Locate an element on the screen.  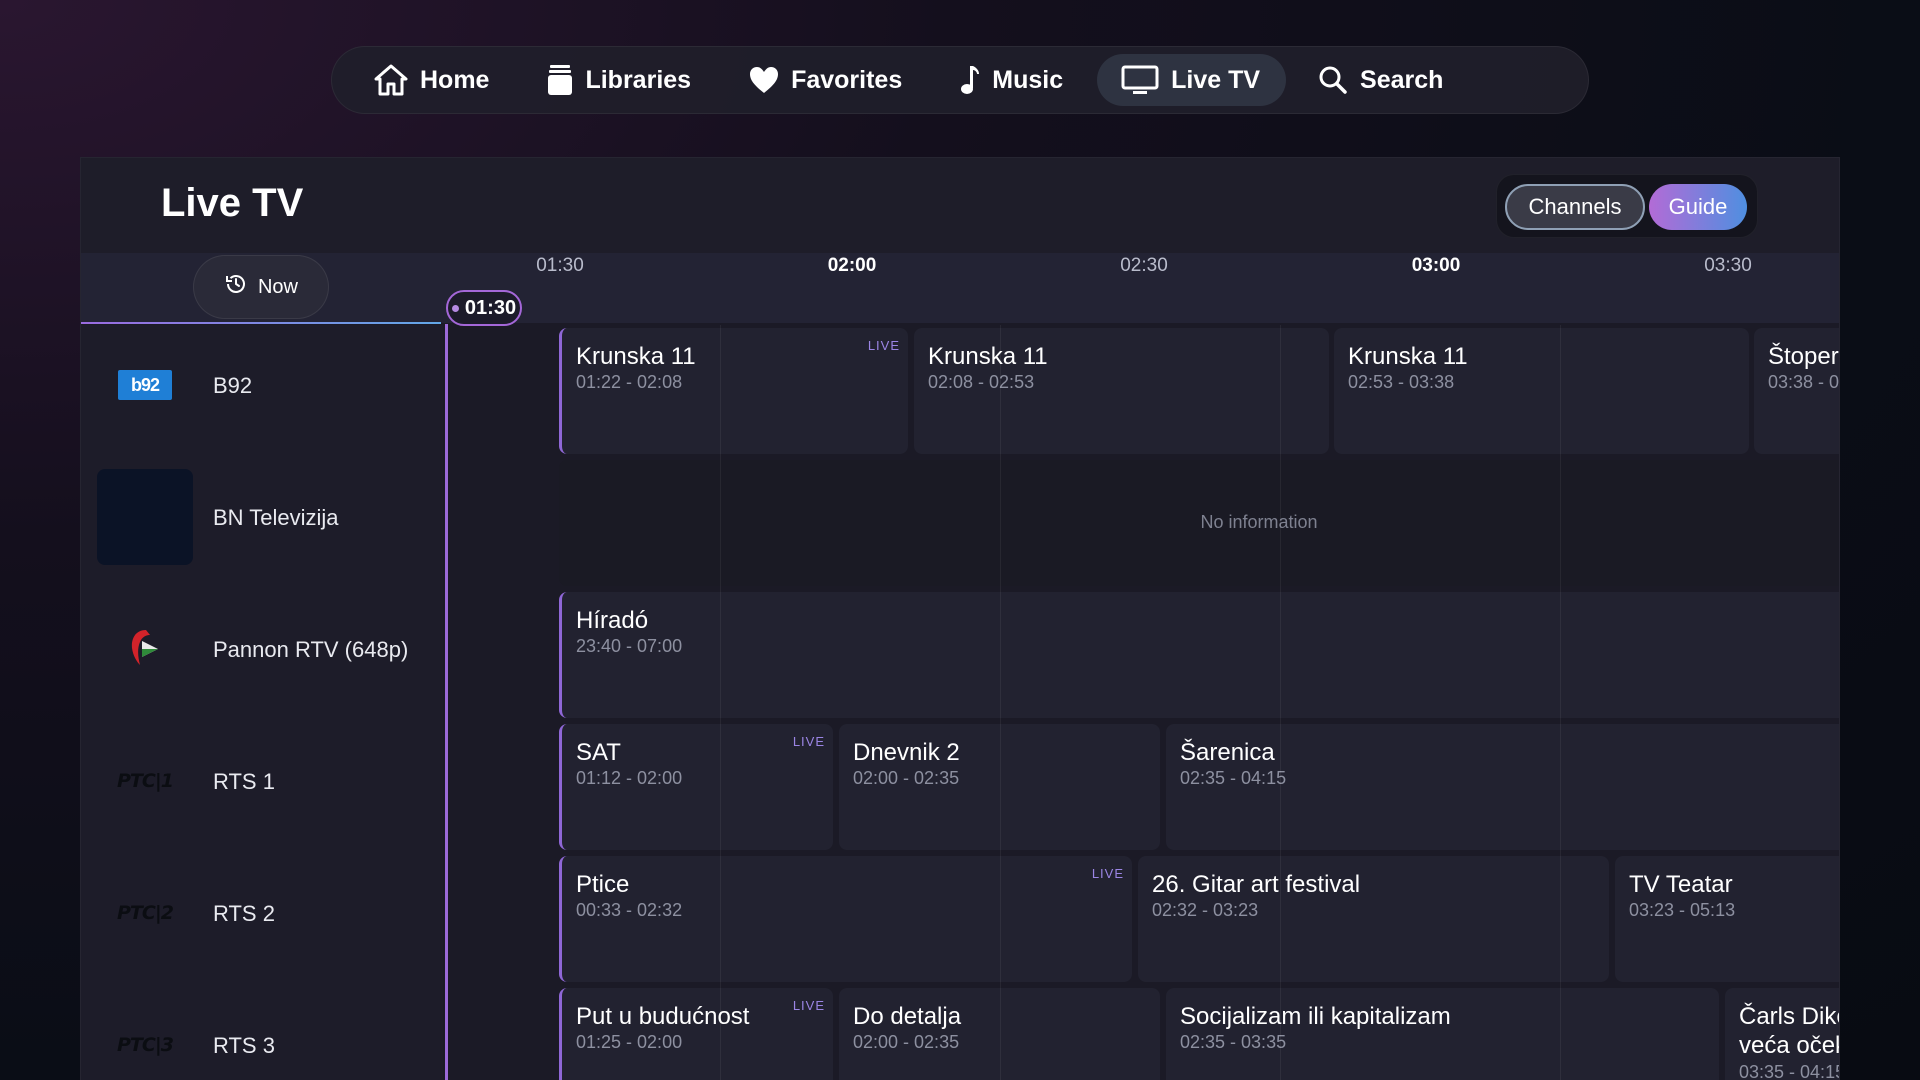
page-title: Live TV is located at coordinates (232, 203).